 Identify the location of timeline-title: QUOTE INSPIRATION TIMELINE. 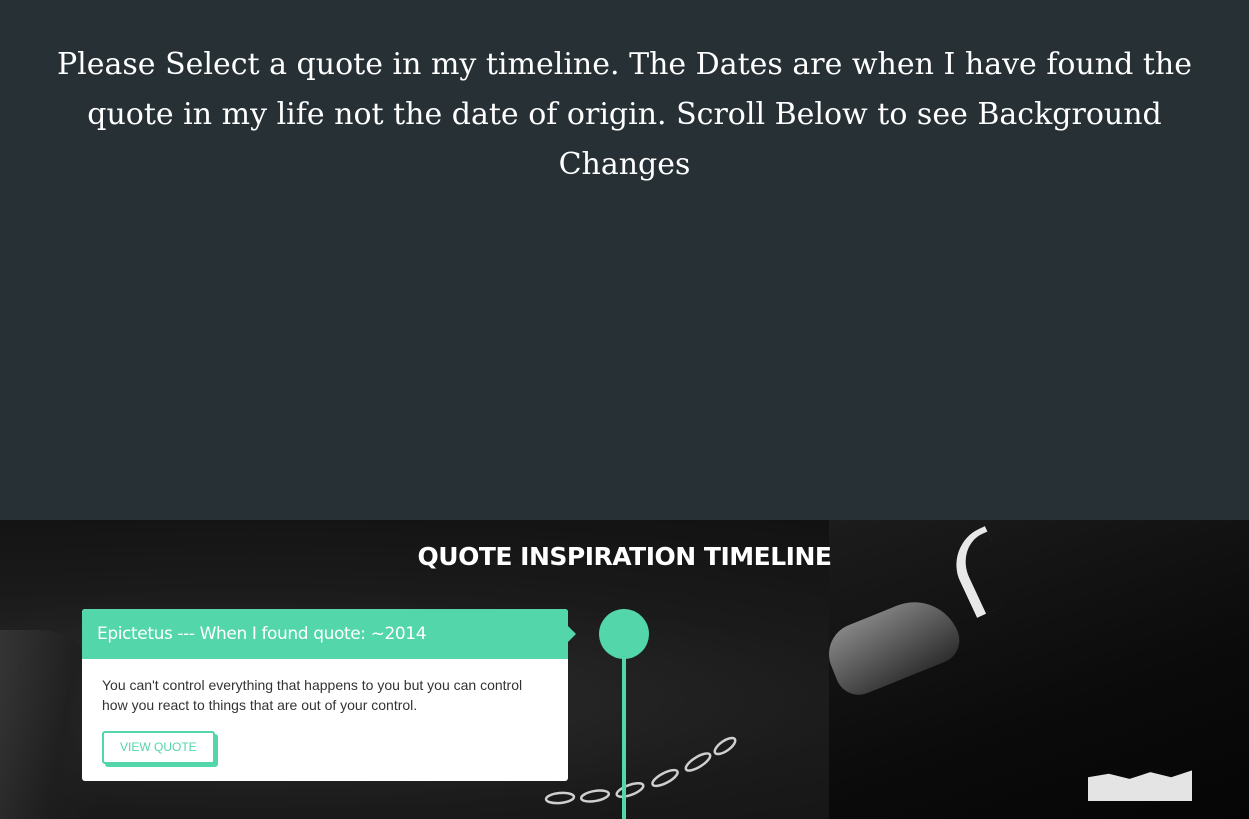
(624, 556).